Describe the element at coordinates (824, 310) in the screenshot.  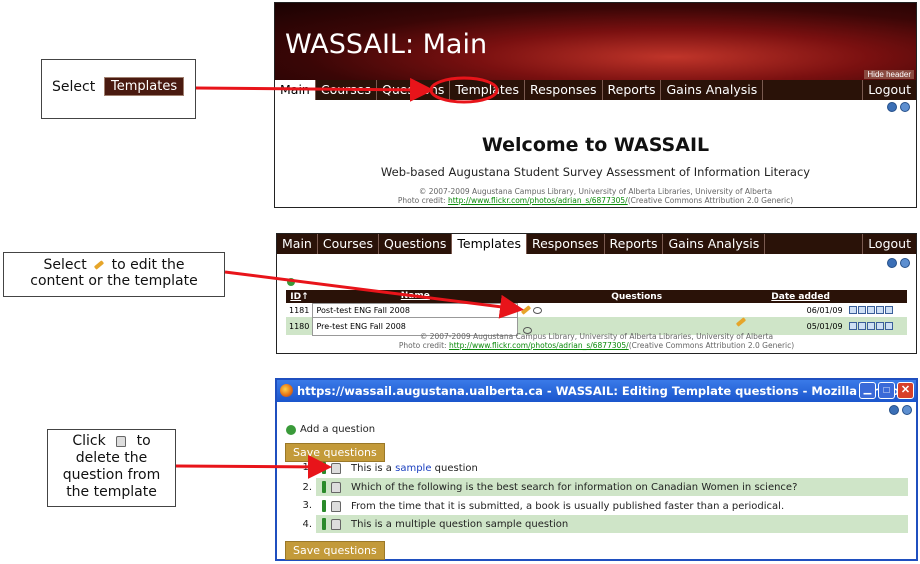
I see `row-date: 06/01/09` at that location.